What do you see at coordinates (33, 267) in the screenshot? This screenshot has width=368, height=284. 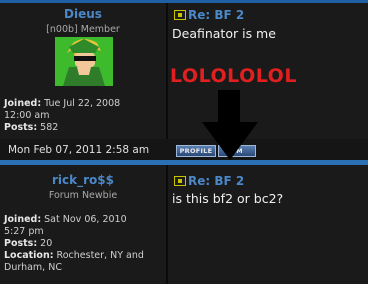 I see `post2-location-2: Durham, NC` at bounding box center [33, 267].